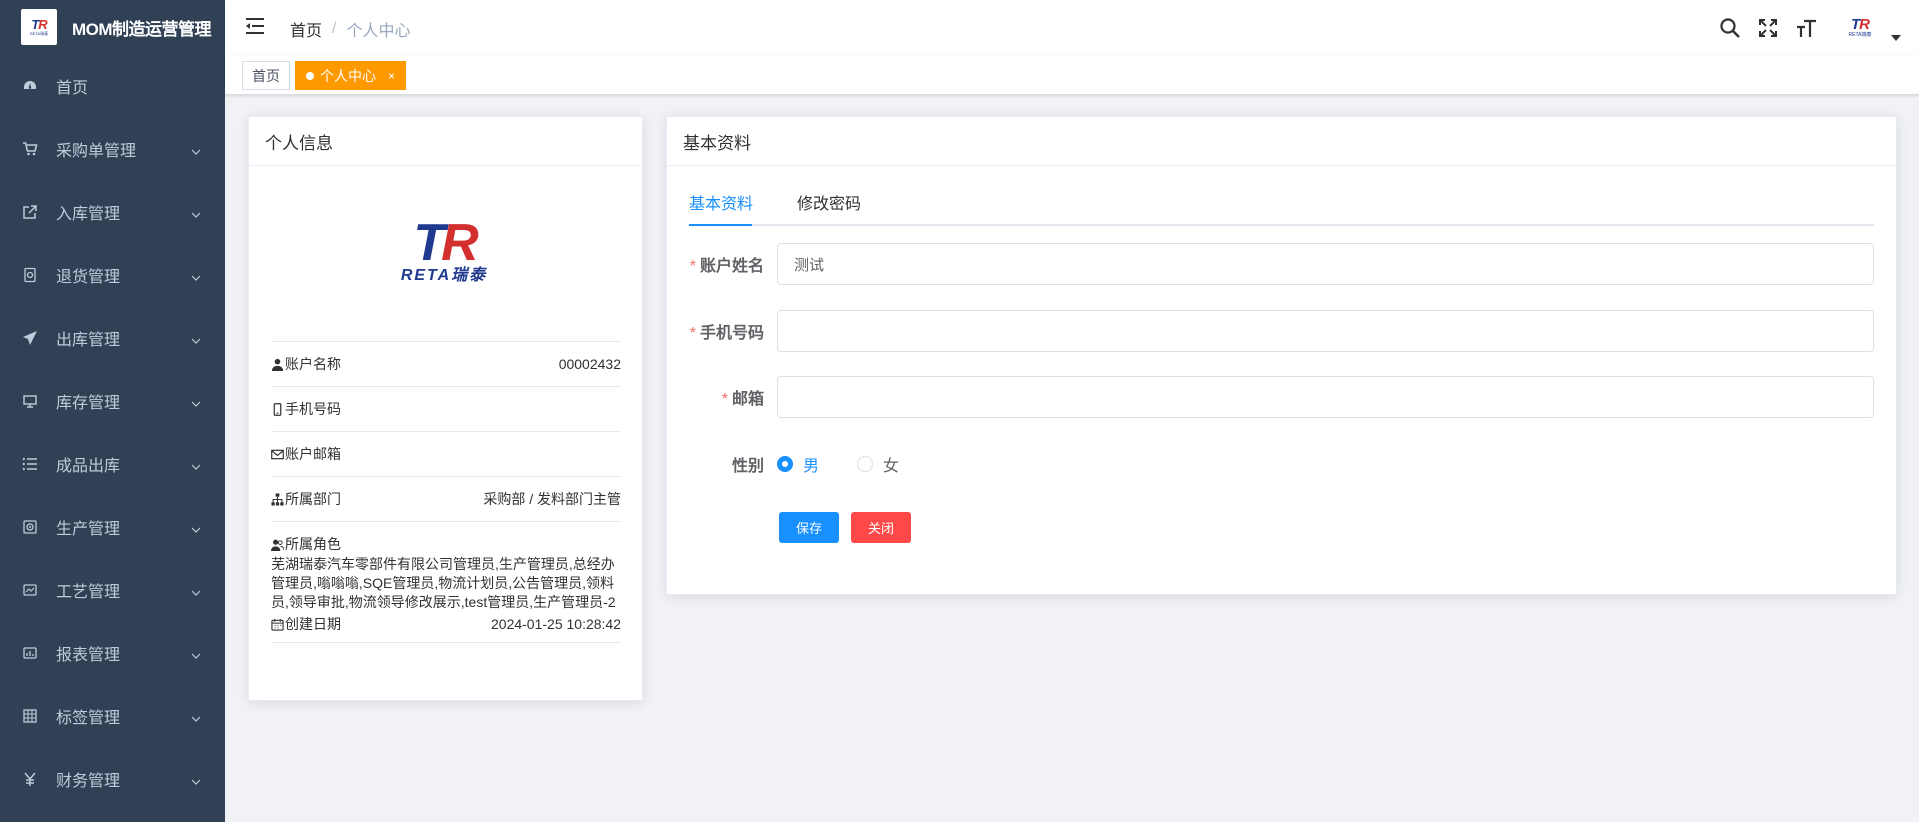  Describe the element at coordinates (829, 208) in the screenshot. I see `tab-change-password: 修改密码` at that location.